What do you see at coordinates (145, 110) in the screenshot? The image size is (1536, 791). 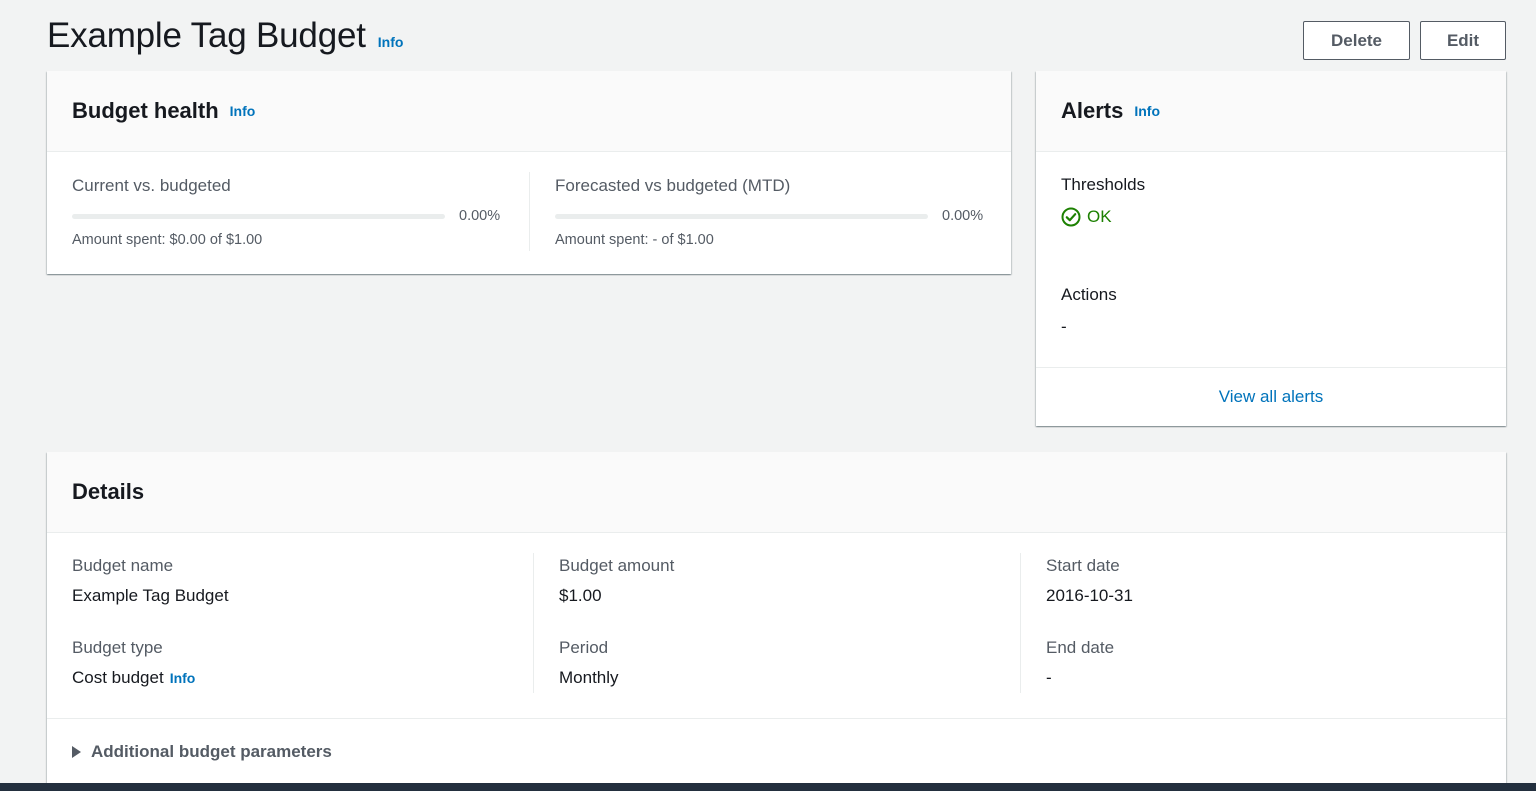 I see `budget-health-title: Budget health` at bounding box center [145, 110].